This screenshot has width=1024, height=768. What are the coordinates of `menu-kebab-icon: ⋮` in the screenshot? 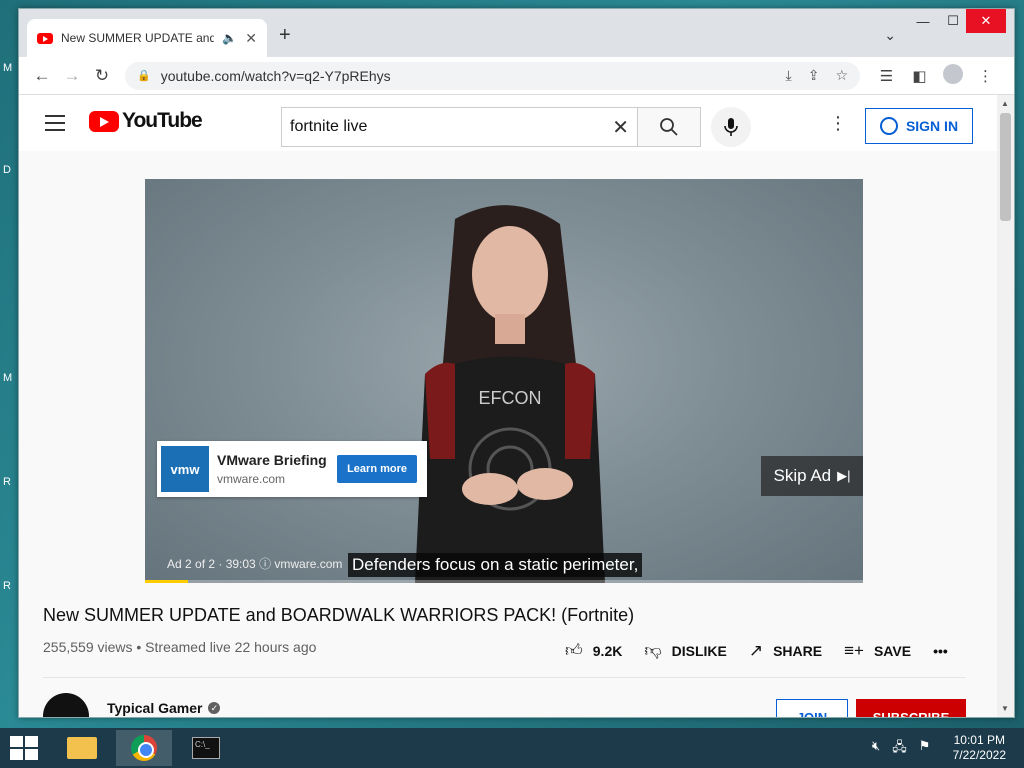 It's located at (985, 76).